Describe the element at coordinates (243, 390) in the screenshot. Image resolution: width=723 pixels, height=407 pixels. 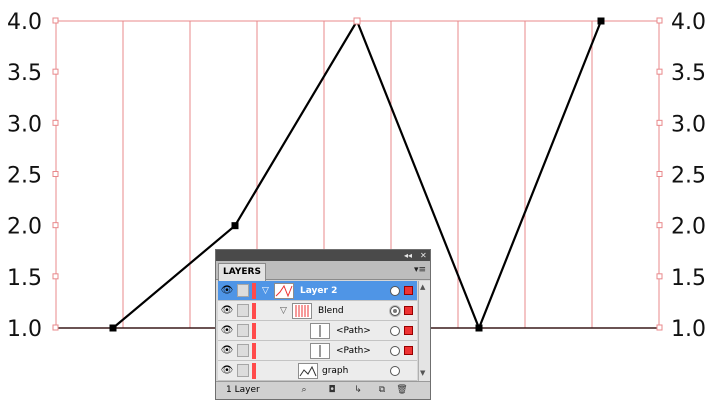
I see `layer-count: 1 Layer` at that location.